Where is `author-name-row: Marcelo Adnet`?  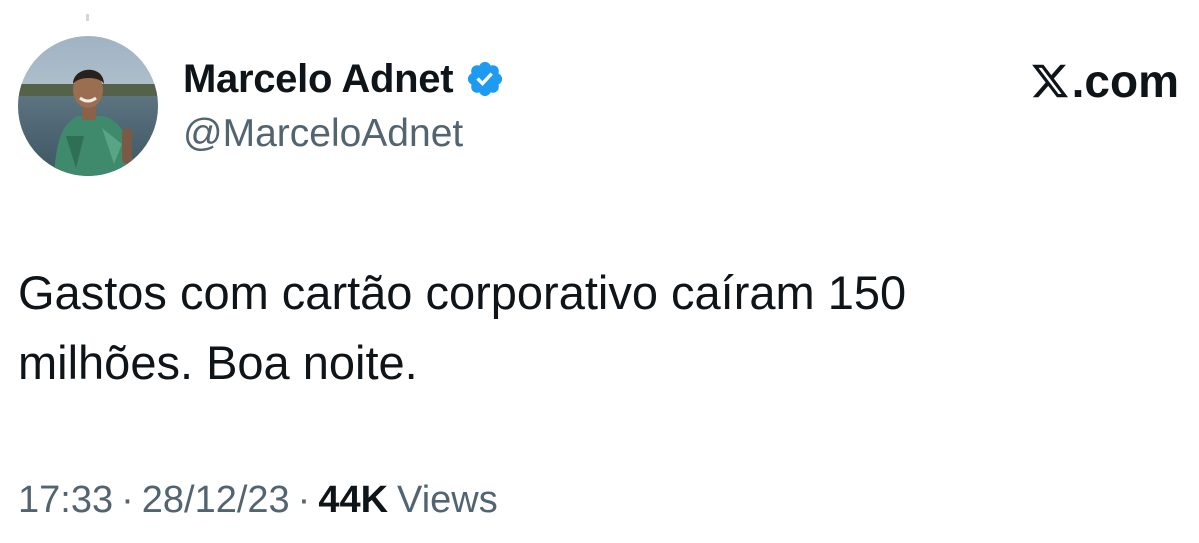
author-name-row: Marcelo Adnet is located at coordinates (344, 79).